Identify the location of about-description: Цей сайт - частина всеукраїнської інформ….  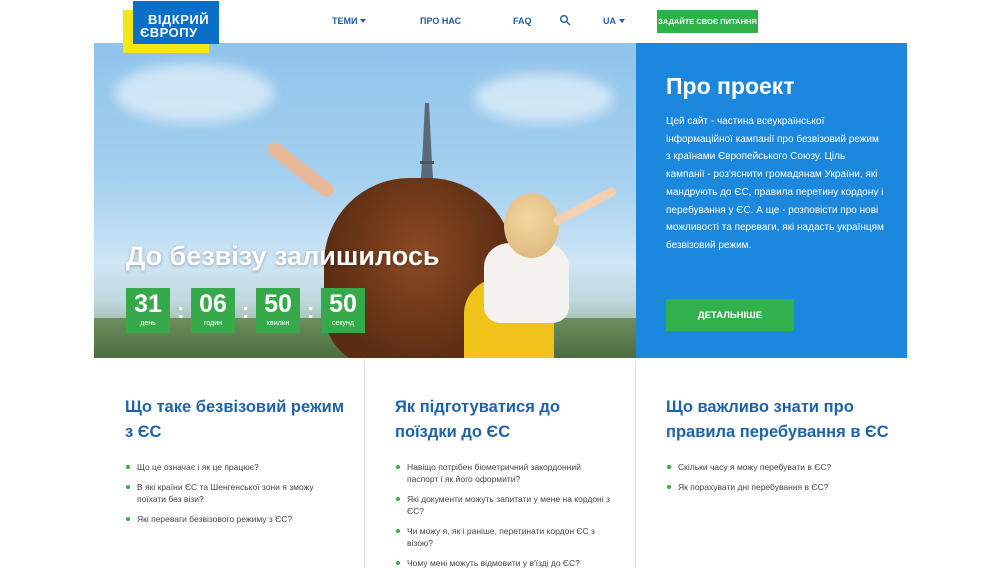
(775, 183).